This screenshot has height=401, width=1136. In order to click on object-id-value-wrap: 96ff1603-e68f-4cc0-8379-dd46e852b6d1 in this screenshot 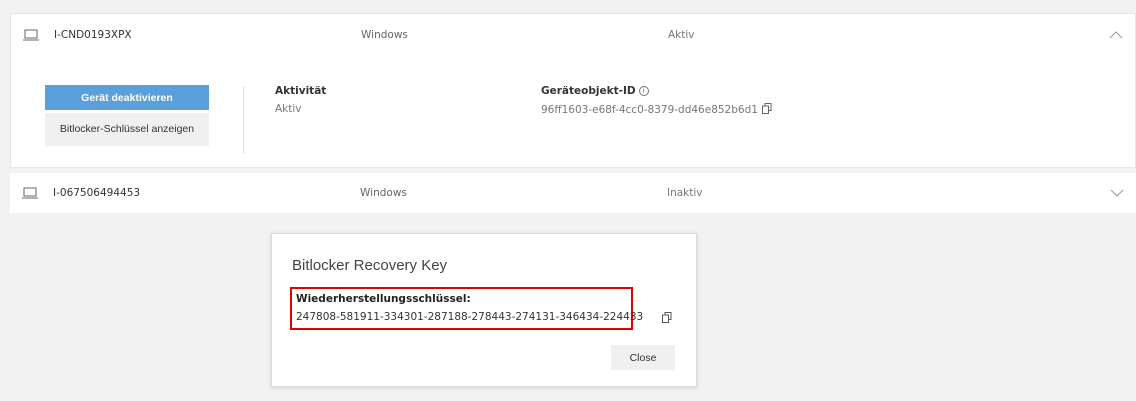, I will do `click(656, 109)`.